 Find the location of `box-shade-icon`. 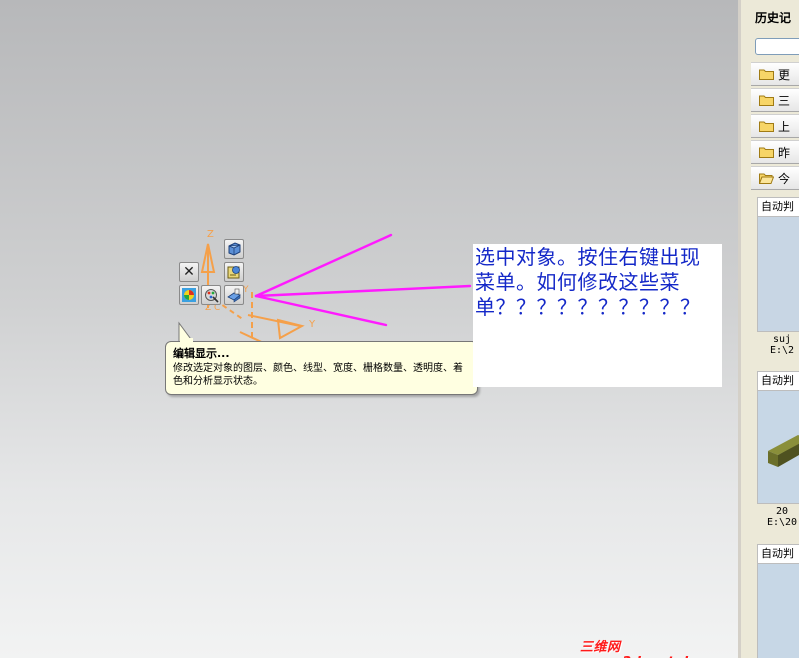

box-shade-icon is located at coordinates (234, 295).